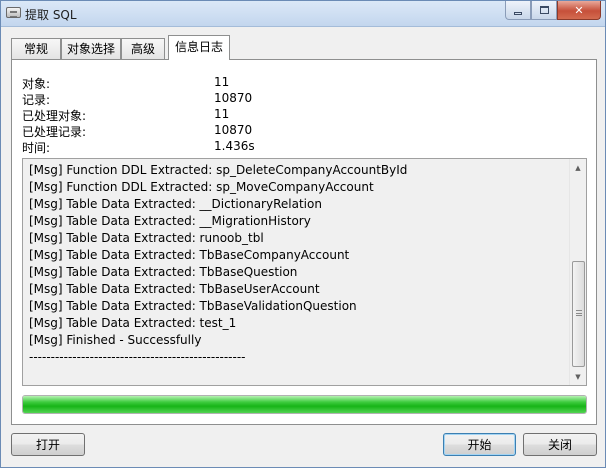  I want to click on progress-bar, so click(304, 404).